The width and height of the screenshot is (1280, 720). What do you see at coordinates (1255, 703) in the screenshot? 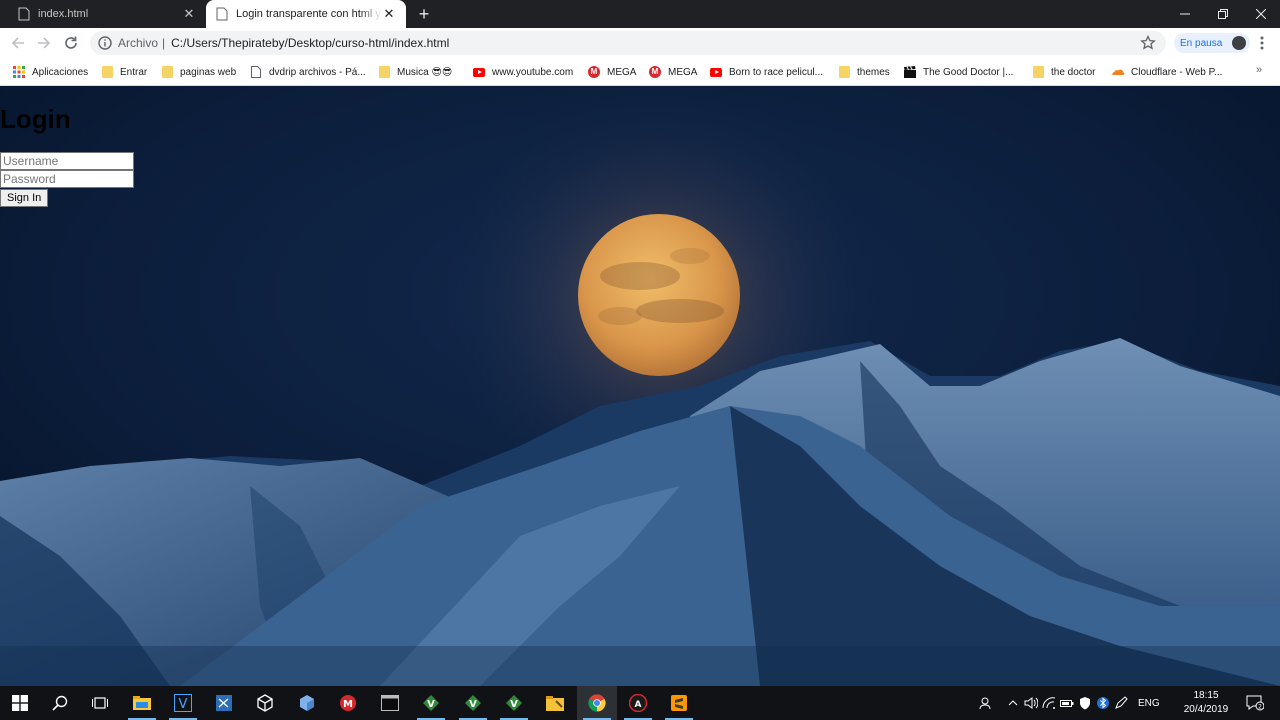
I see `notification-center-icon: 2` at bounding box center [1255, 703].